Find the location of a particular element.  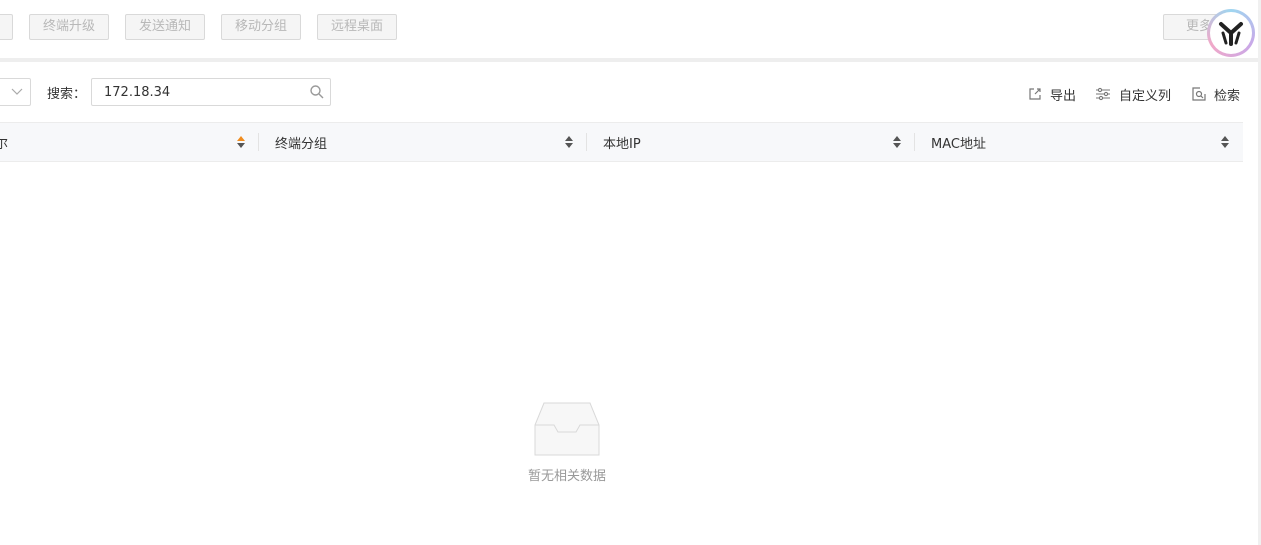

remote-desktop-button: 远程桌面 is located at coordinates (357, 27).